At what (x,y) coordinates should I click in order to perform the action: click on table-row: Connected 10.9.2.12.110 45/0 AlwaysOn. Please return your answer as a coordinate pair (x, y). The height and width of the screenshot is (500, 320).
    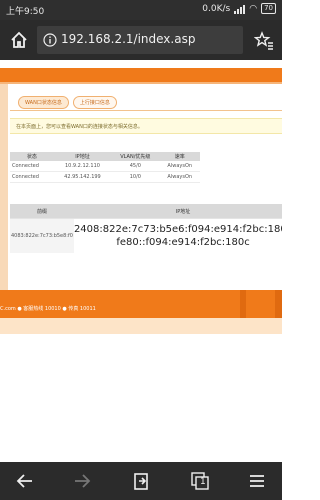
    Looking at the image, I should click on (105, 166).